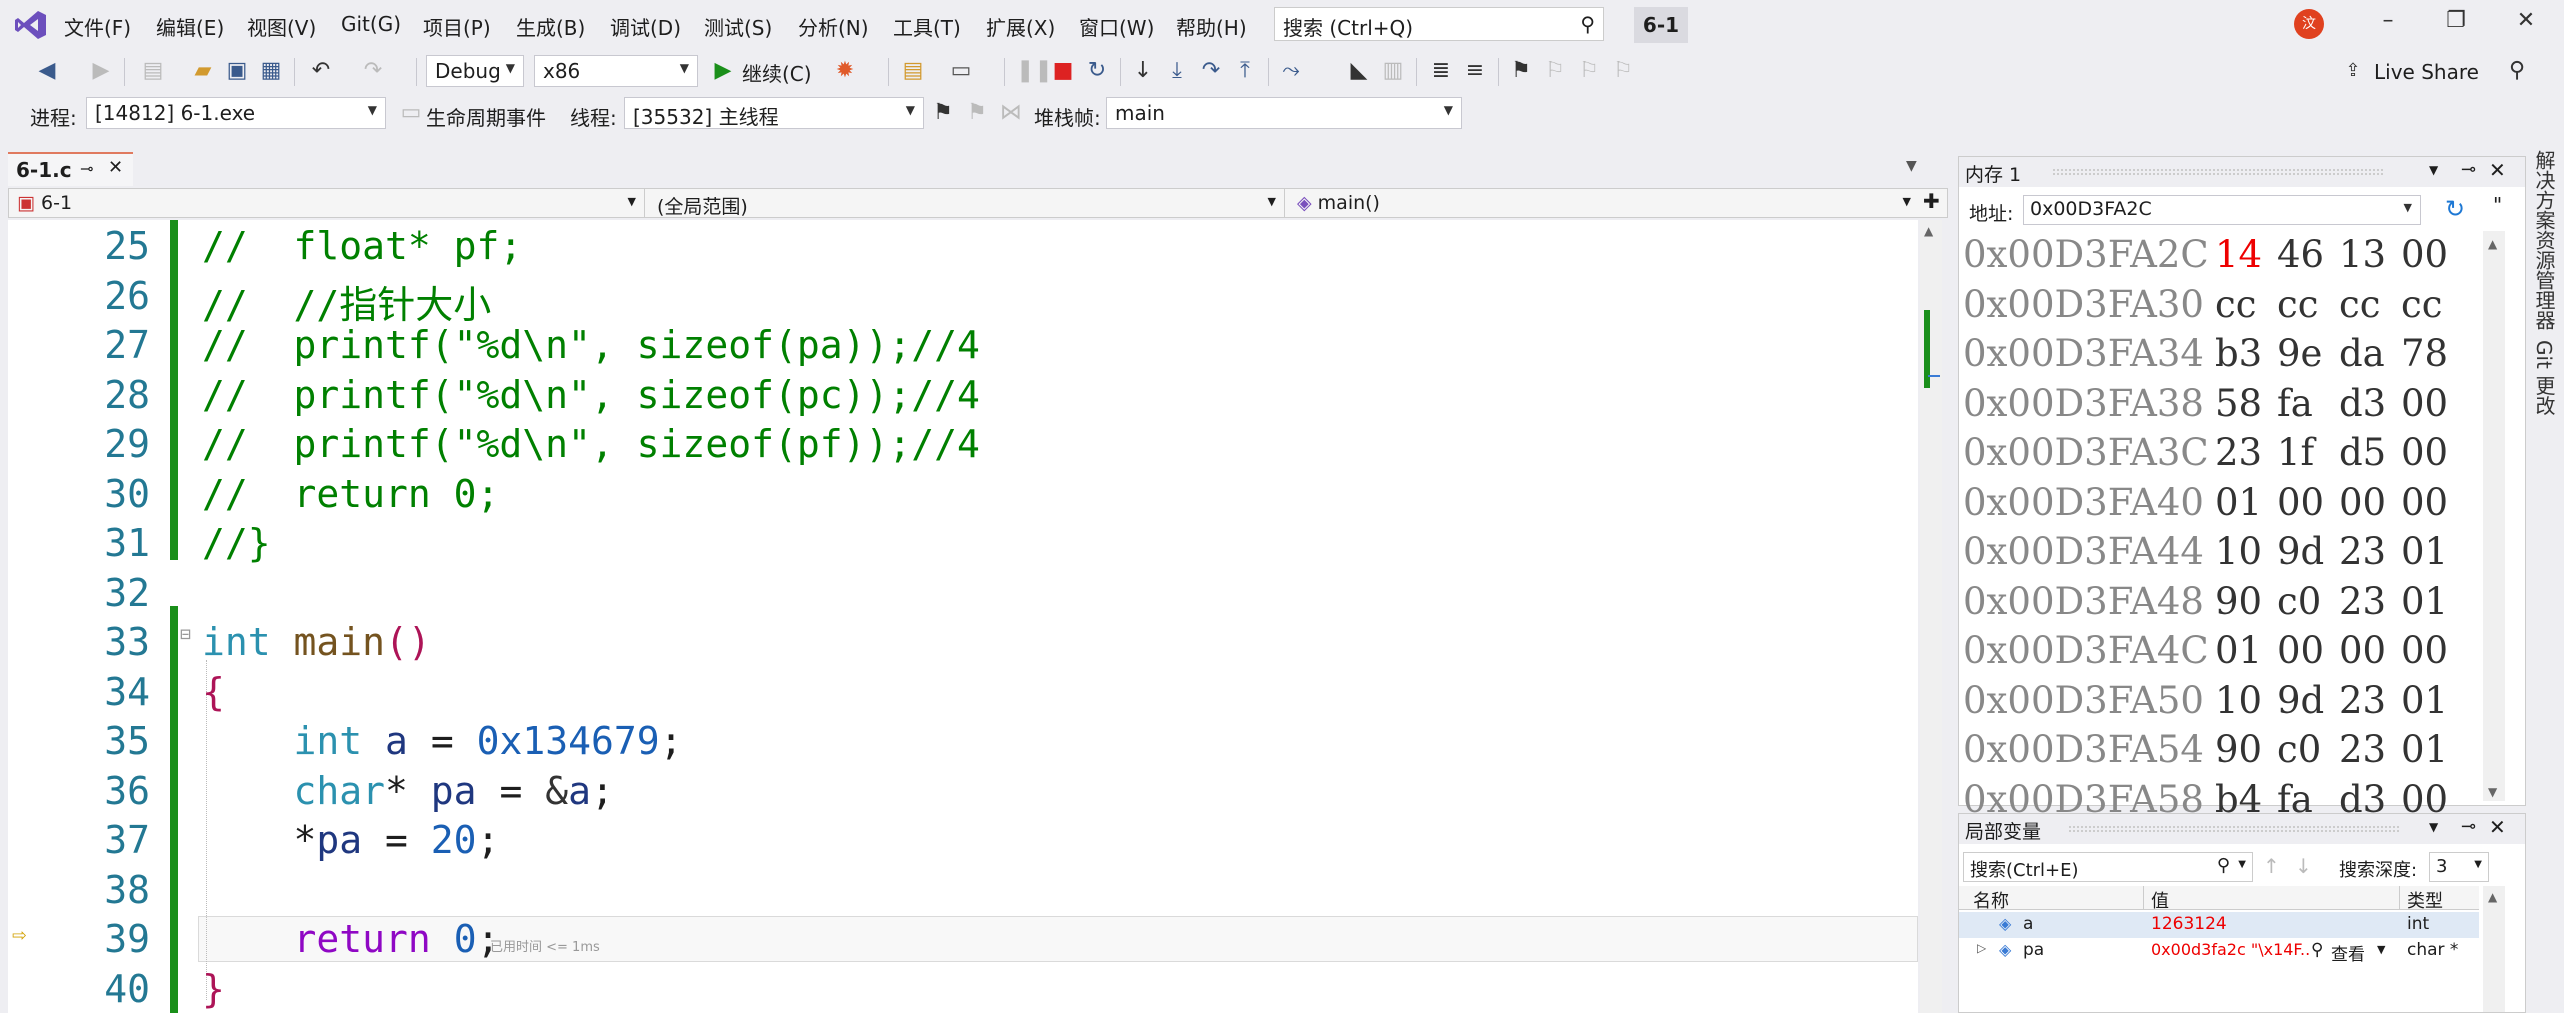 The width and height of the screenshot is (2564, 1013). What do you see at coordinates (2459, 867) in the screenshot?
I see `depth-select: 3 ▼` at bounding box center [2459, 867].